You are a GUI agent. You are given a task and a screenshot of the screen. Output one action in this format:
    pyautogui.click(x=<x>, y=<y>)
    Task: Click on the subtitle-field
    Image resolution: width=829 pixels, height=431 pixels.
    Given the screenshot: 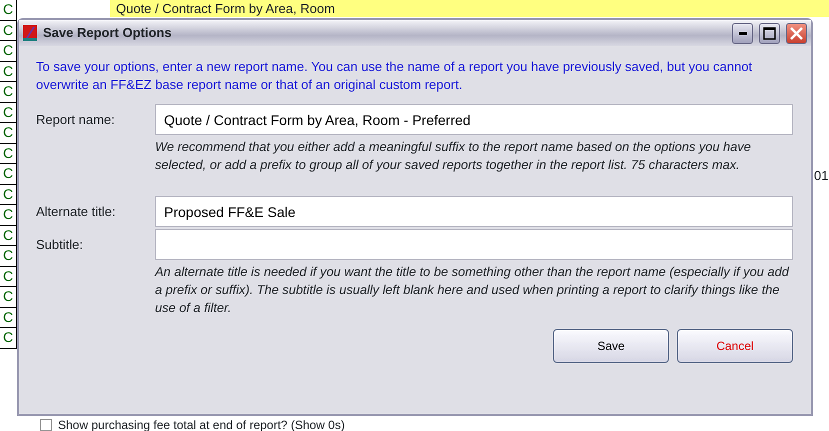 What is the action you would take?
    pyautogui.click(x=474, y=244)
    